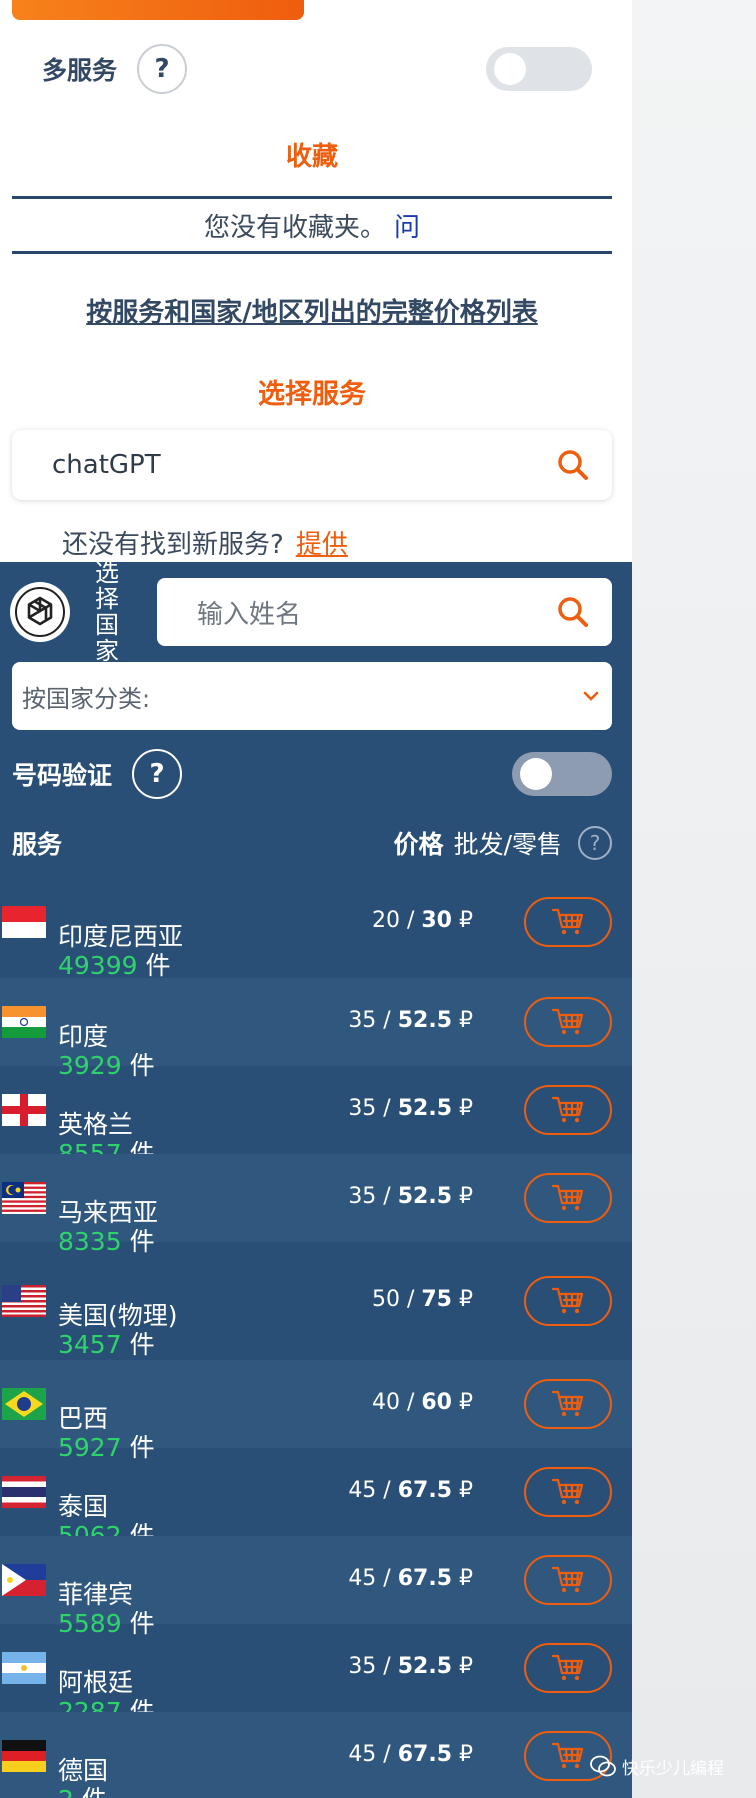  Describe the element at coordinates (316, 1029) in the screenshot. I see `country-row: 印度 3929 件 35 / 52.5 ₽` at that location.